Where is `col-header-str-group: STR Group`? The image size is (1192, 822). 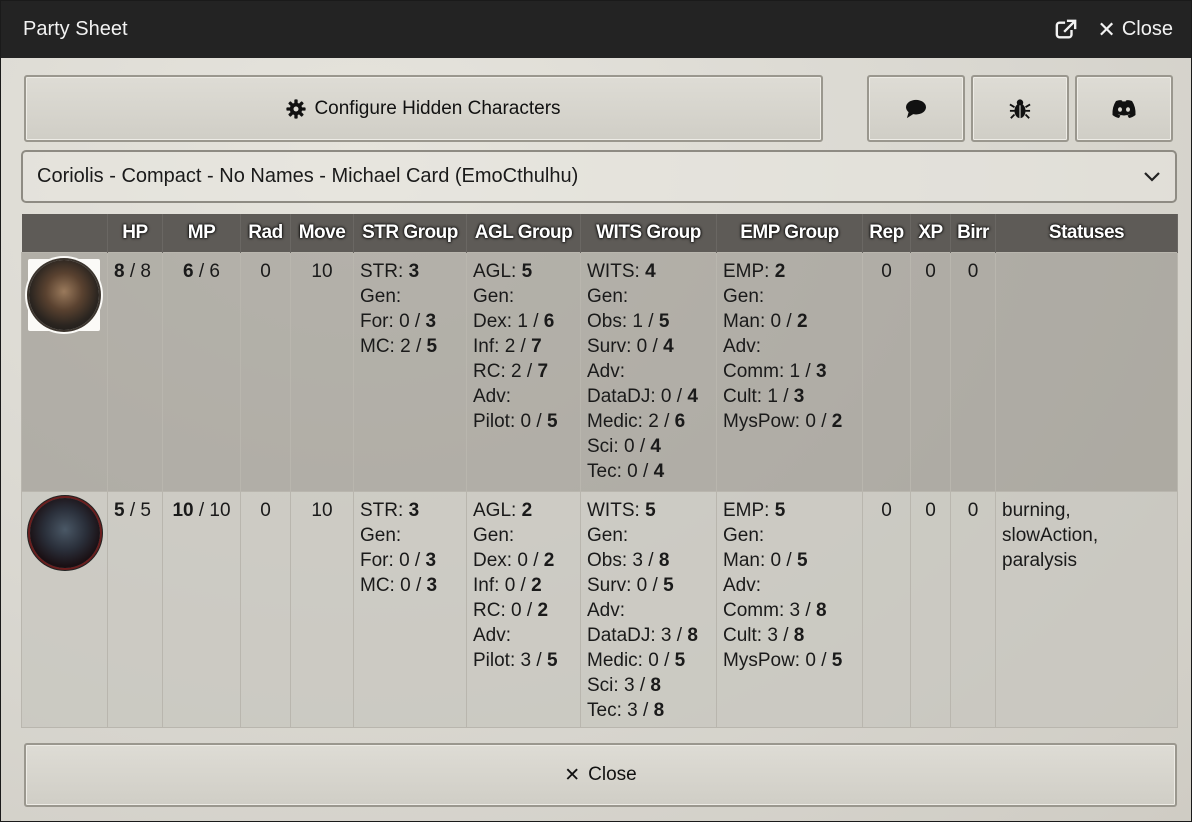
col-header-str-group: STR Group is located at coordinates (410, 233).